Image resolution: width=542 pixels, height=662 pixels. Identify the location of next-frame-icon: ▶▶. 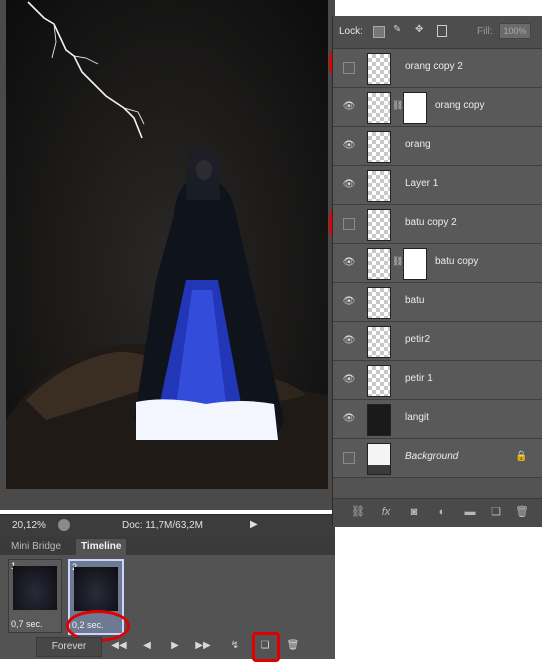
(203, 646).